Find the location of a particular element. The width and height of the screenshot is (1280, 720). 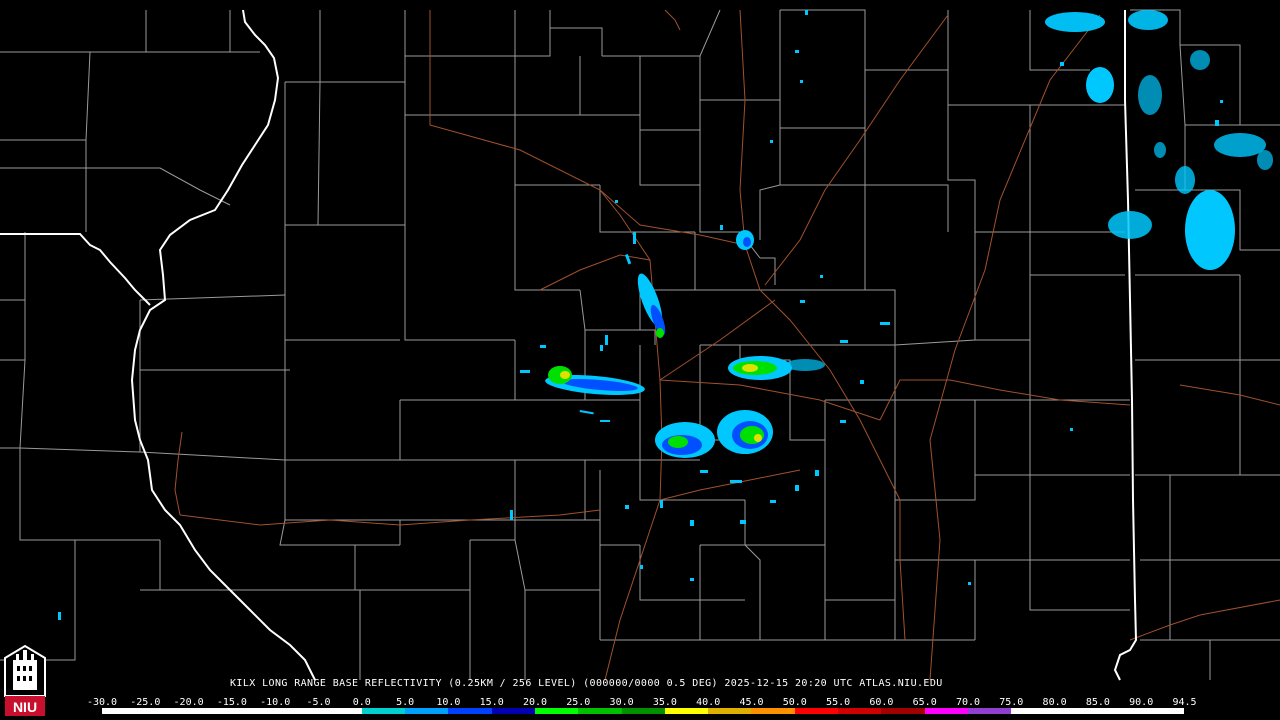

echo-cluster-southeast is located at coordinates (745, 432).